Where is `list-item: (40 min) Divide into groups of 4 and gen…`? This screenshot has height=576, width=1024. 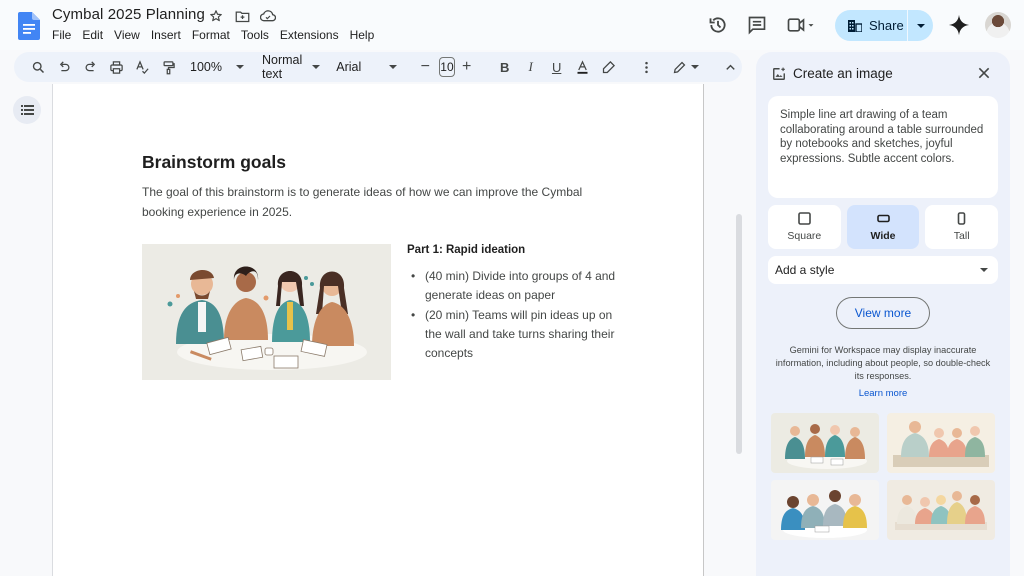
list-item: (40 min) Divide into groups of 4 and gen… is located at coordinates (516, 286).